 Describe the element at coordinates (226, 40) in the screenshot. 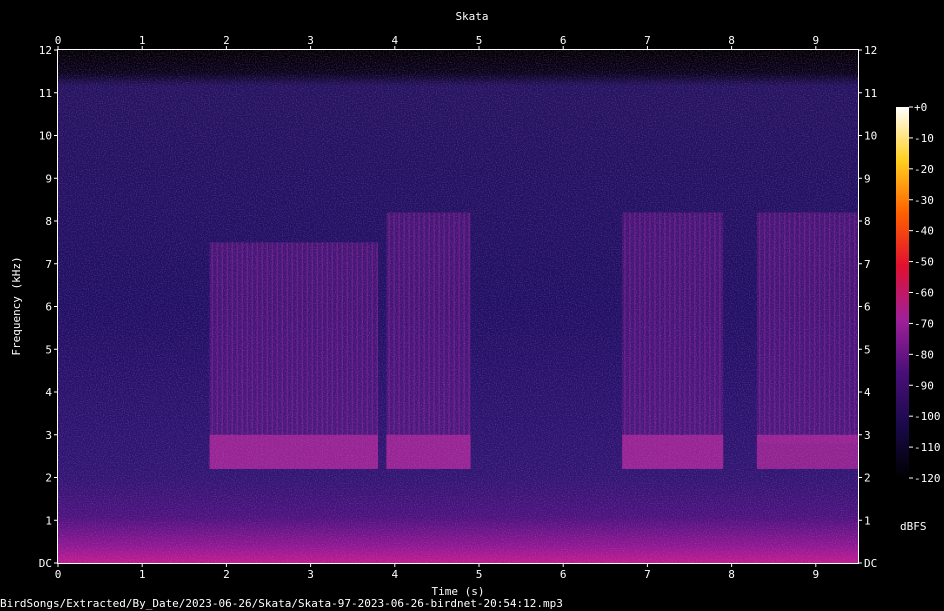

I see `x-tick-label-top: 2` at that location.